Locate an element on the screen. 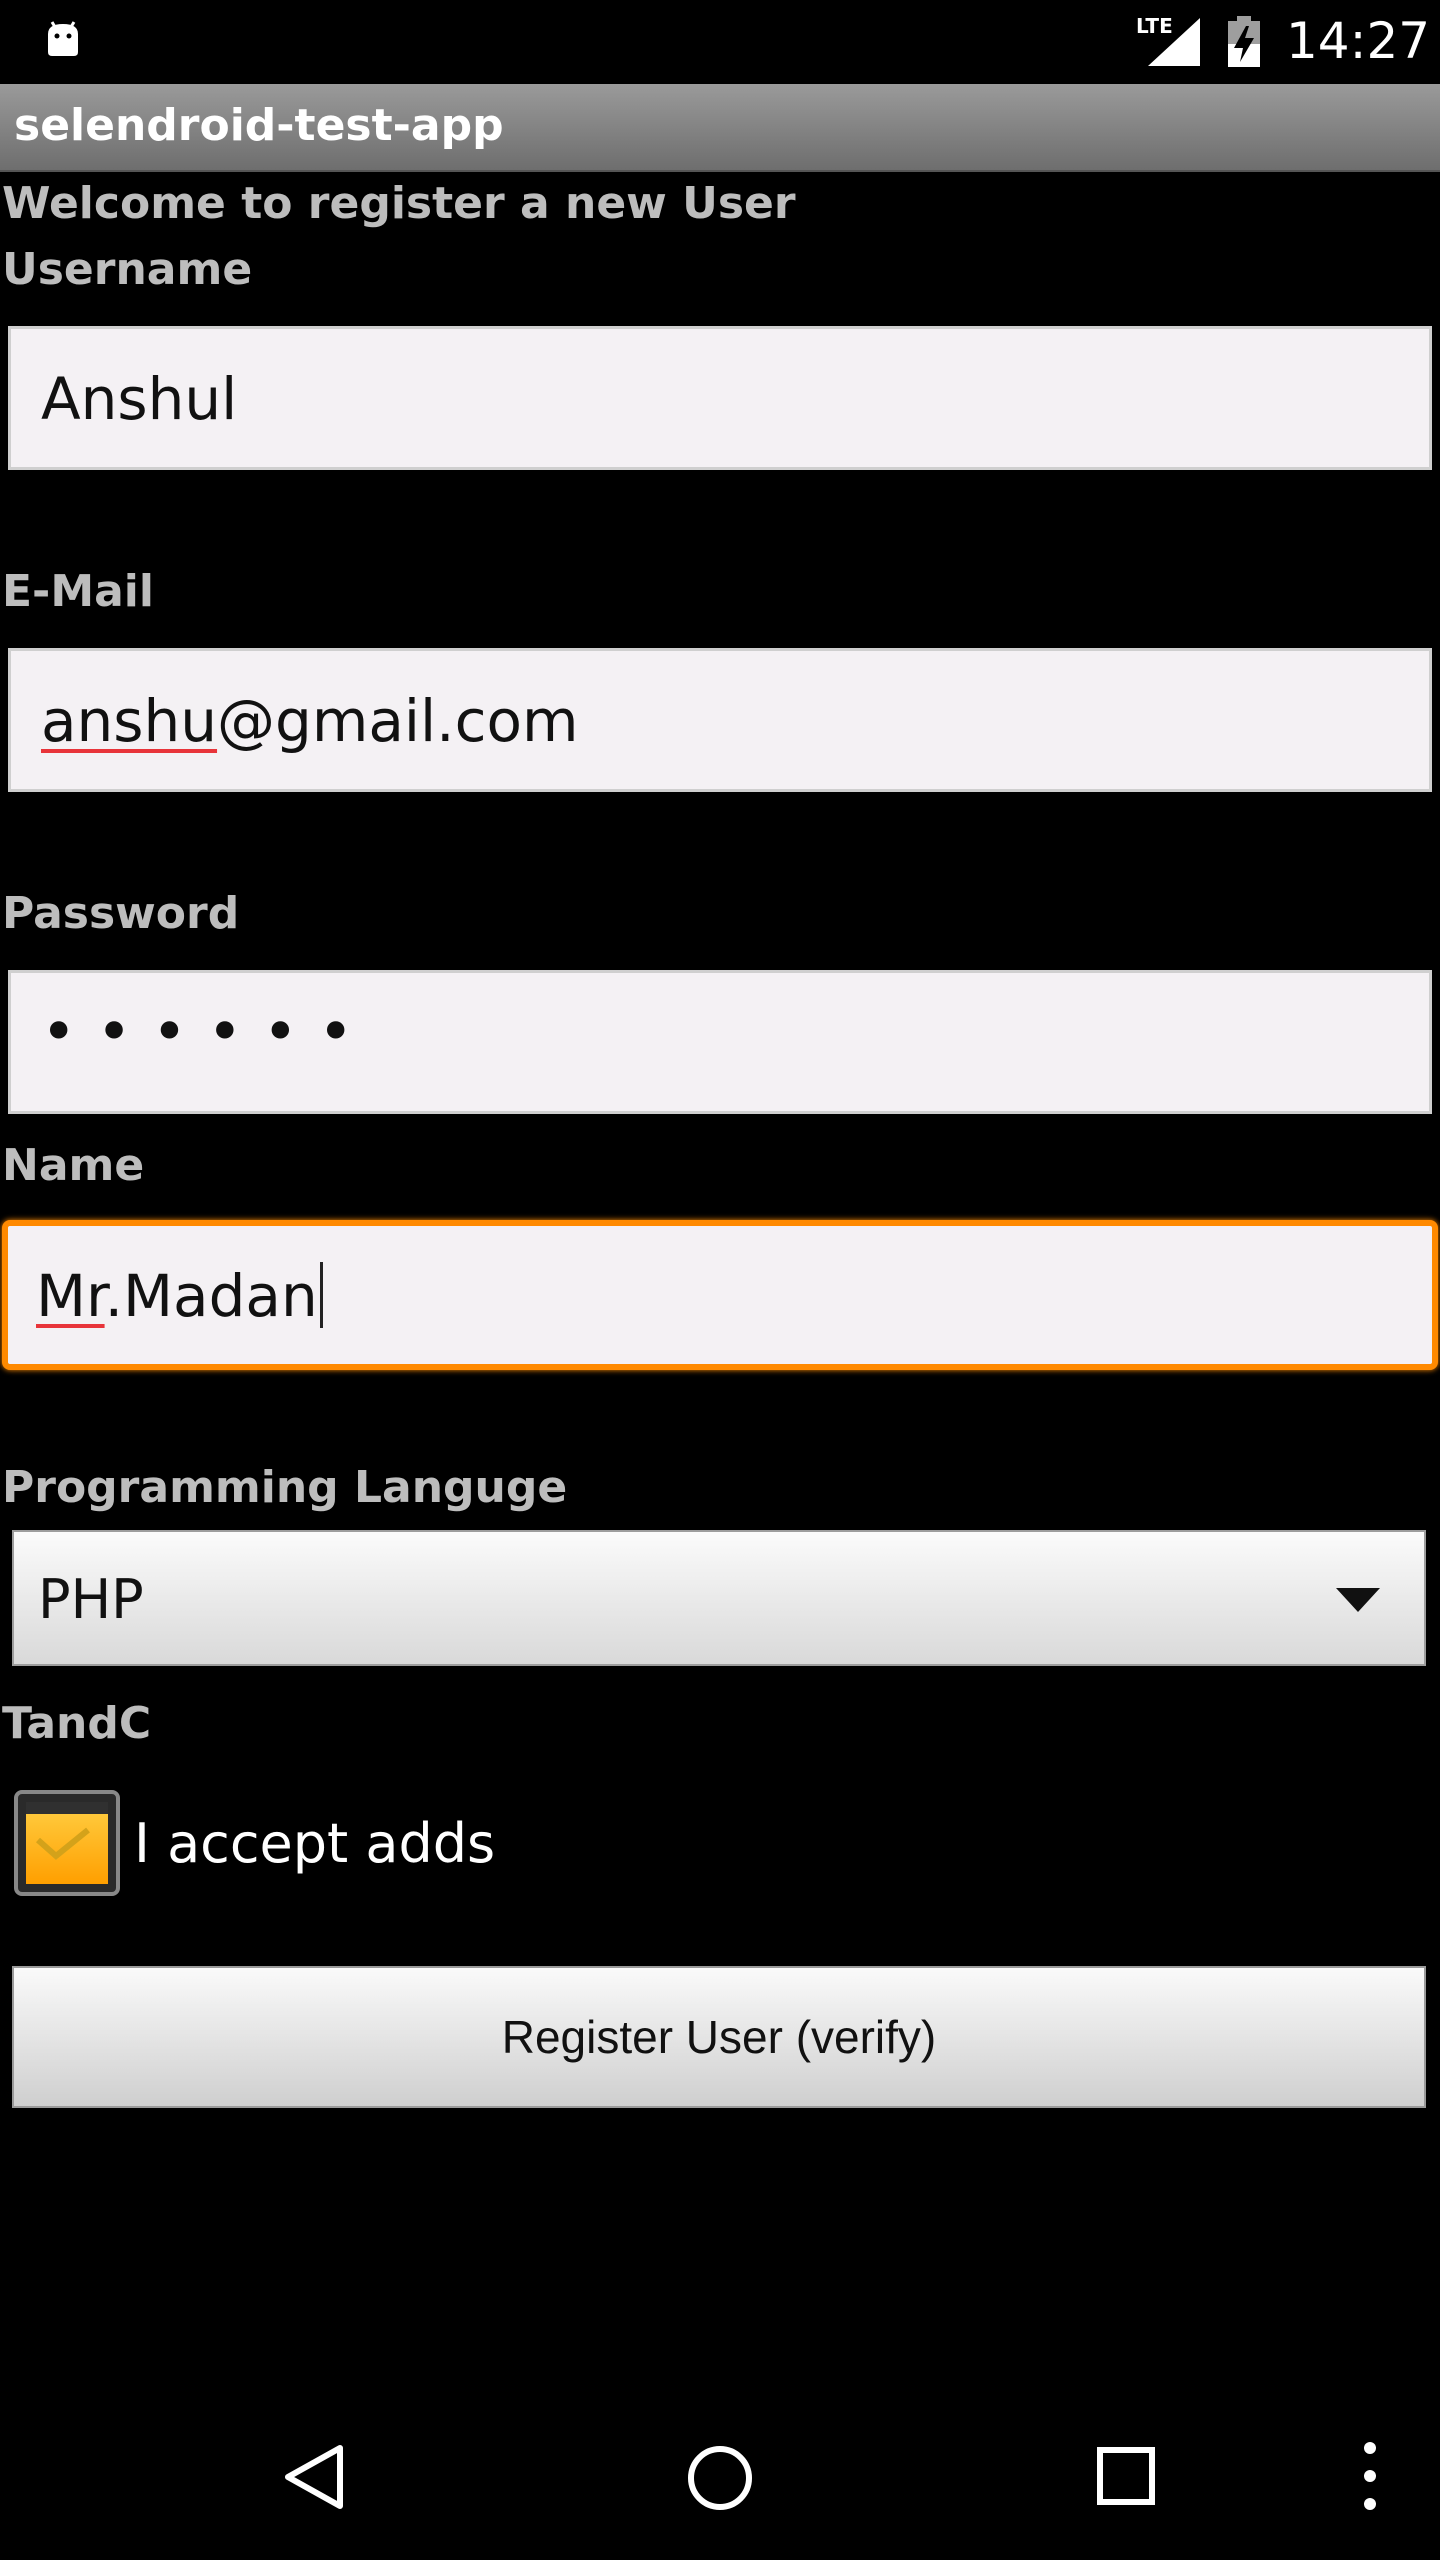 The width and height of the screenshot is (1440, 2560). email-value: anshu@gmail.com is located at coordinates (309, 721).